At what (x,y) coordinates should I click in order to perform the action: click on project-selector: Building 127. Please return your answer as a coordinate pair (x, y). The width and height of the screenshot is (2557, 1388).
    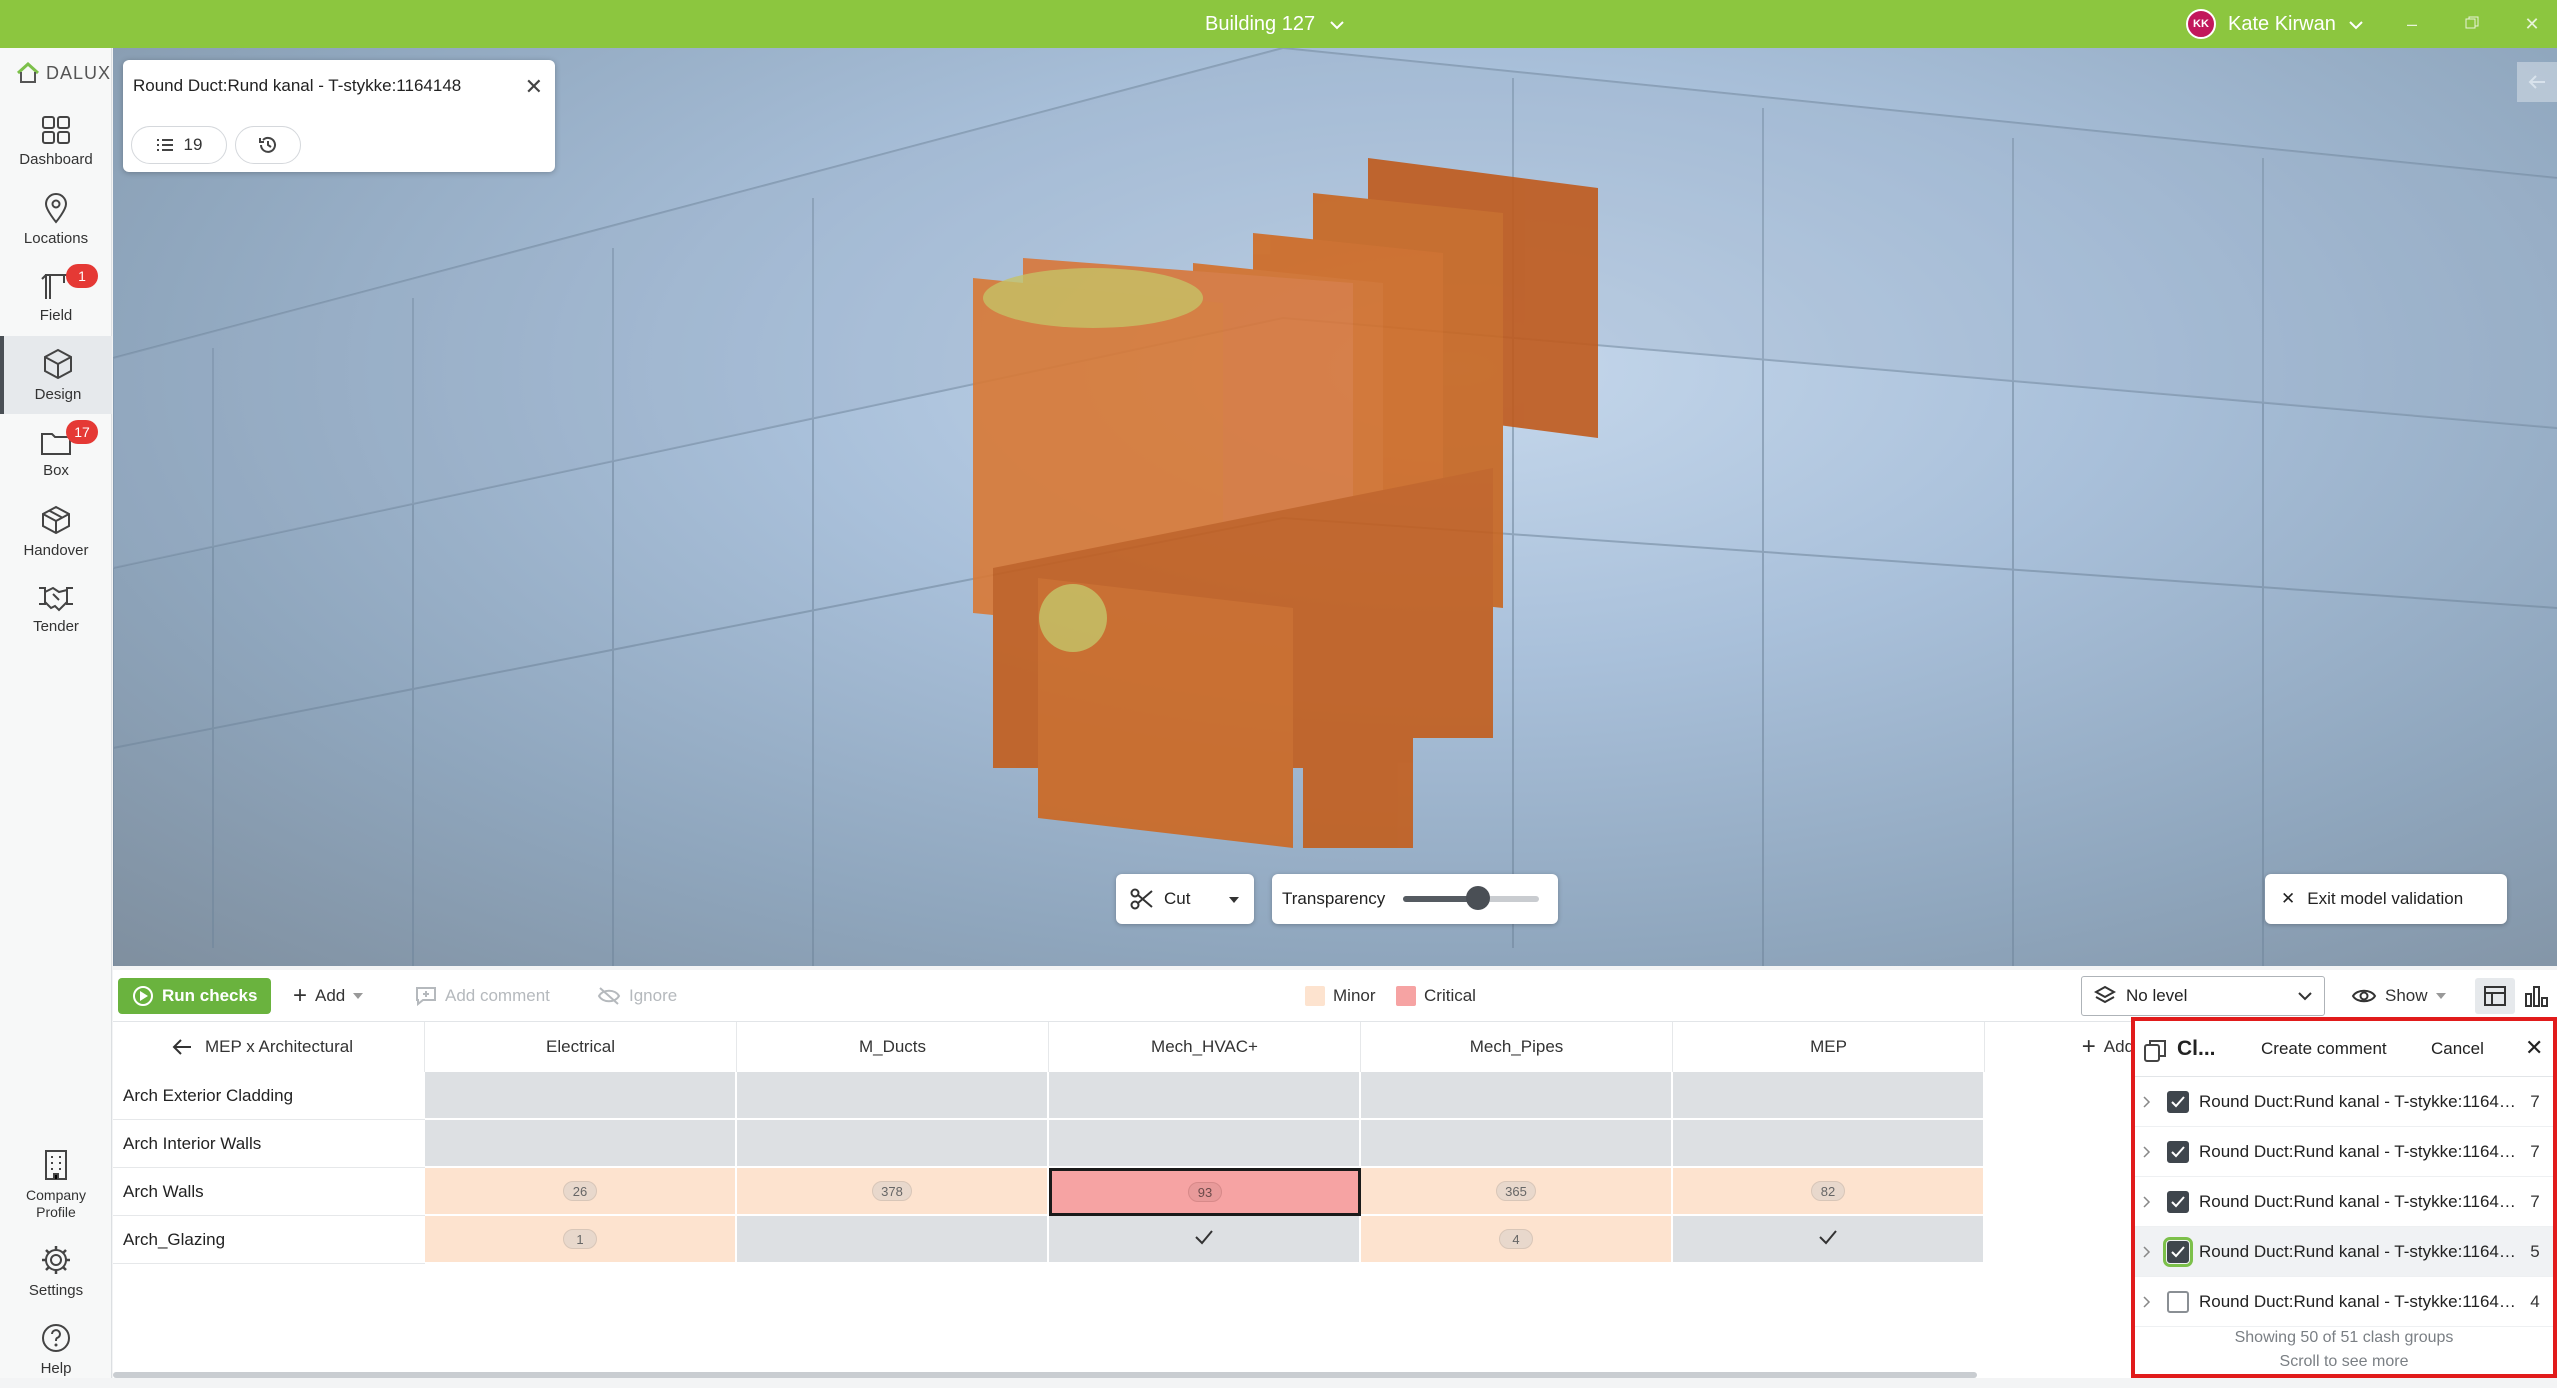
    Looking at the image, I should click on (1275, 24).